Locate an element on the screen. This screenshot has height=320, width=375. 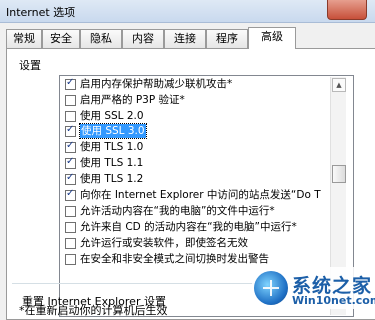
title-bar: Internet 选项 is located at coordinates (187, 11).